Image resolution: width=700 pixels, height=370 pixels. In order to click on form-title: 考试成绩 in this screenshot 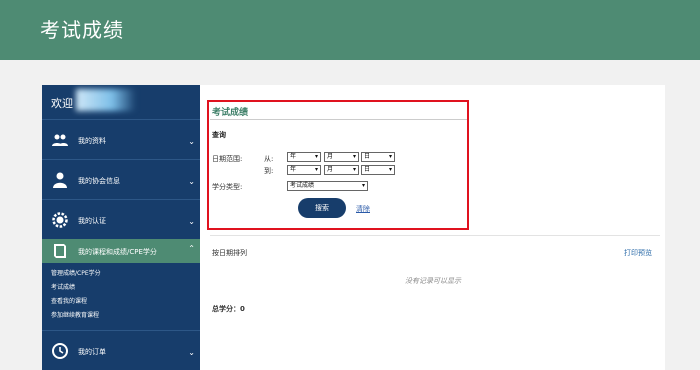, I will do `click(230, 113)`.